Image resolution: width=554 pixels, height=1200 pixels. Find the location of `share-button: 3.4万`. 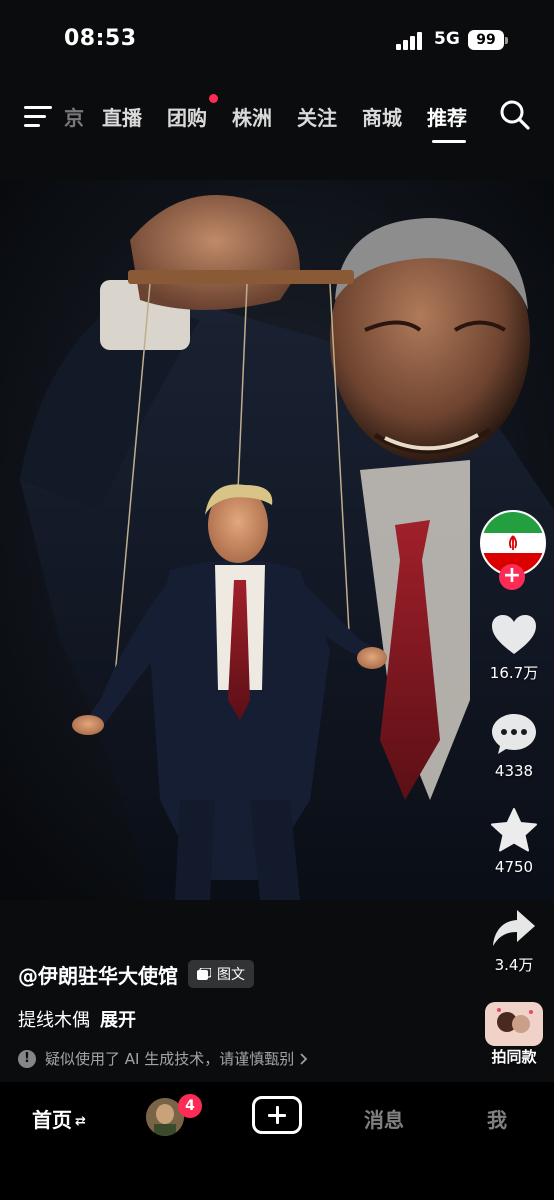

share-button: 3.4万 is located at coordinates (514, 941).